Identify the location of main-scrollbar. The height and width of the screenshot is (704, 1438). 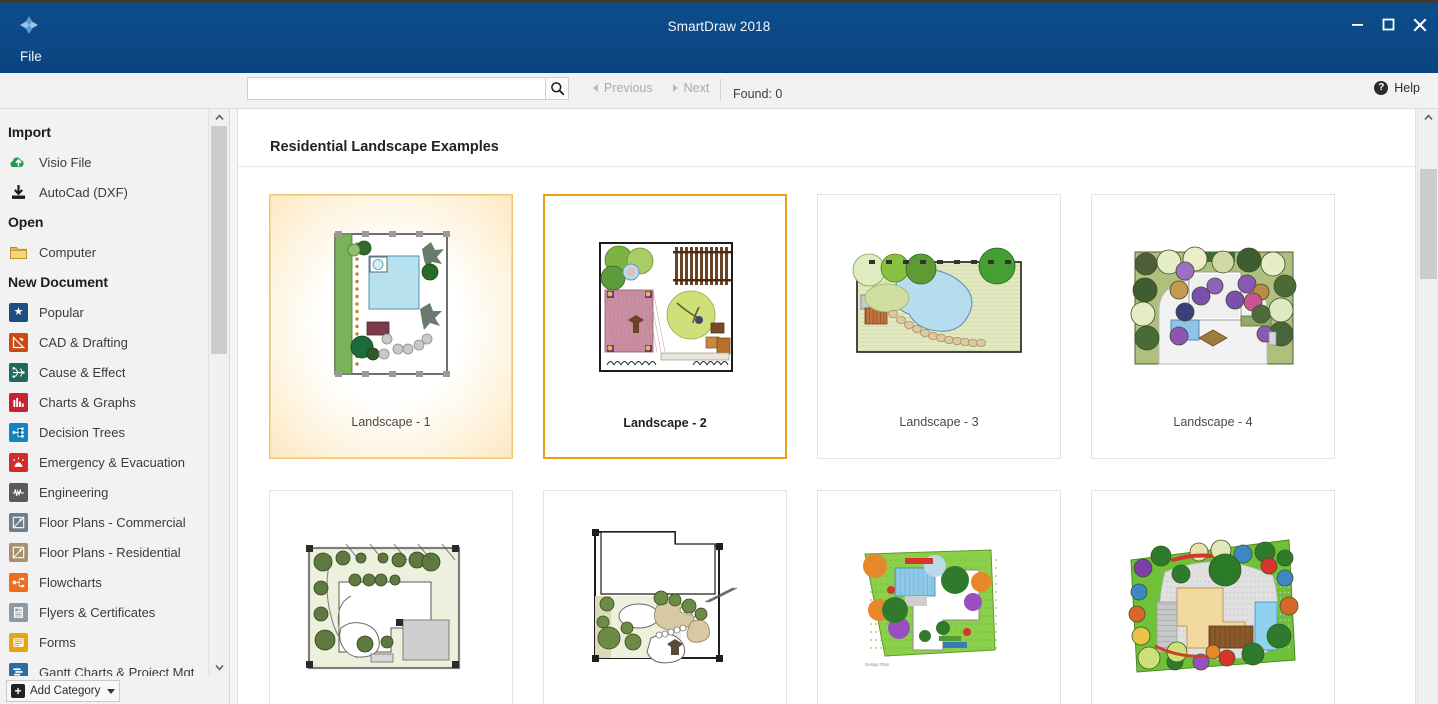
(1427, 406).